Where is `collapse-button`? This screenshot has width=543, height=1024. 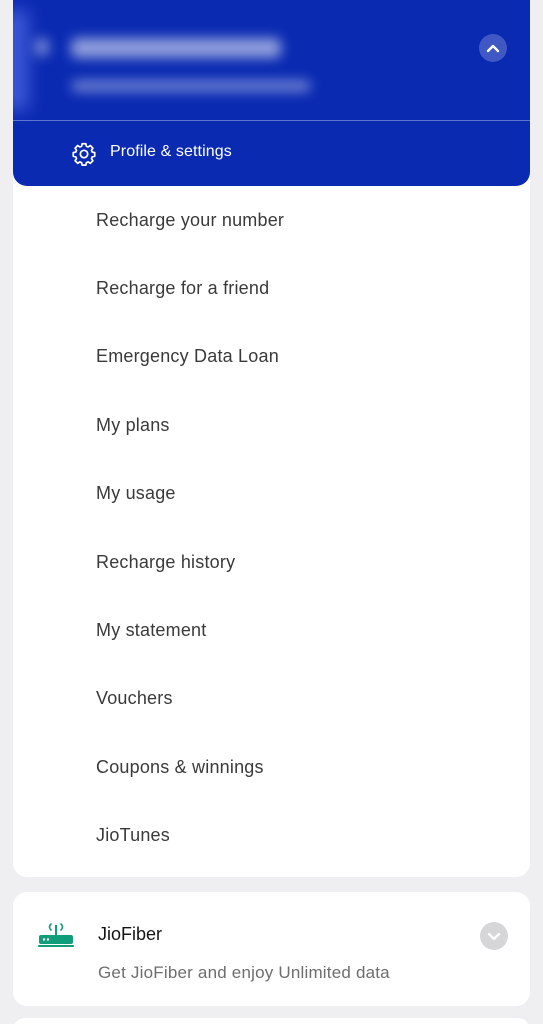 collapse-button is located at coordinates (493, 48).